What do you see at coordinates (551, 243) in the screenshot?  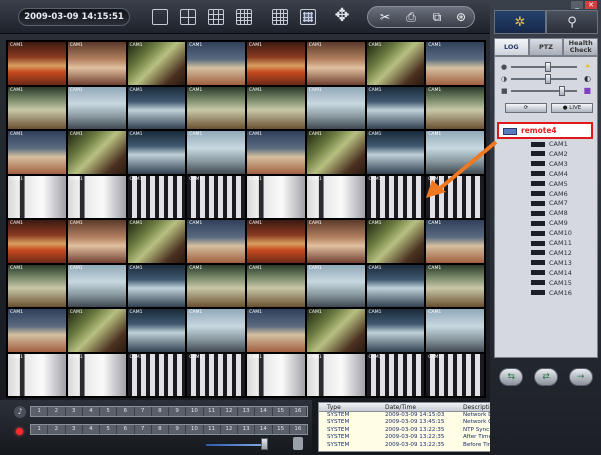 I see `tree-camera-item: CAM11` at bounding box center [551, 243].